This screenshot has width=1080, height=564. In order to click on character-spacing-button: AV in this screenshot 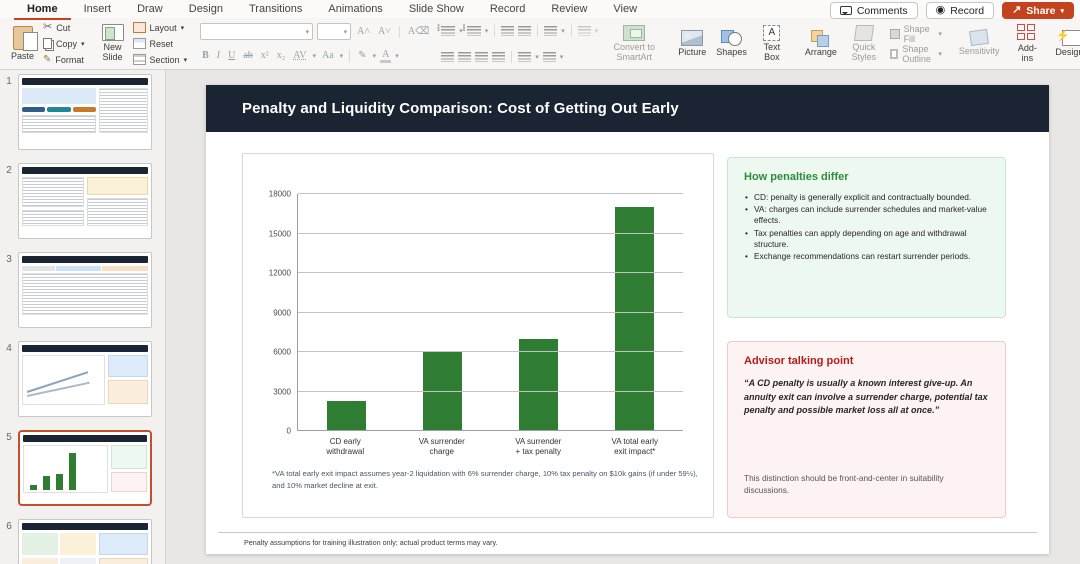, I will do `click(299, 55)`.